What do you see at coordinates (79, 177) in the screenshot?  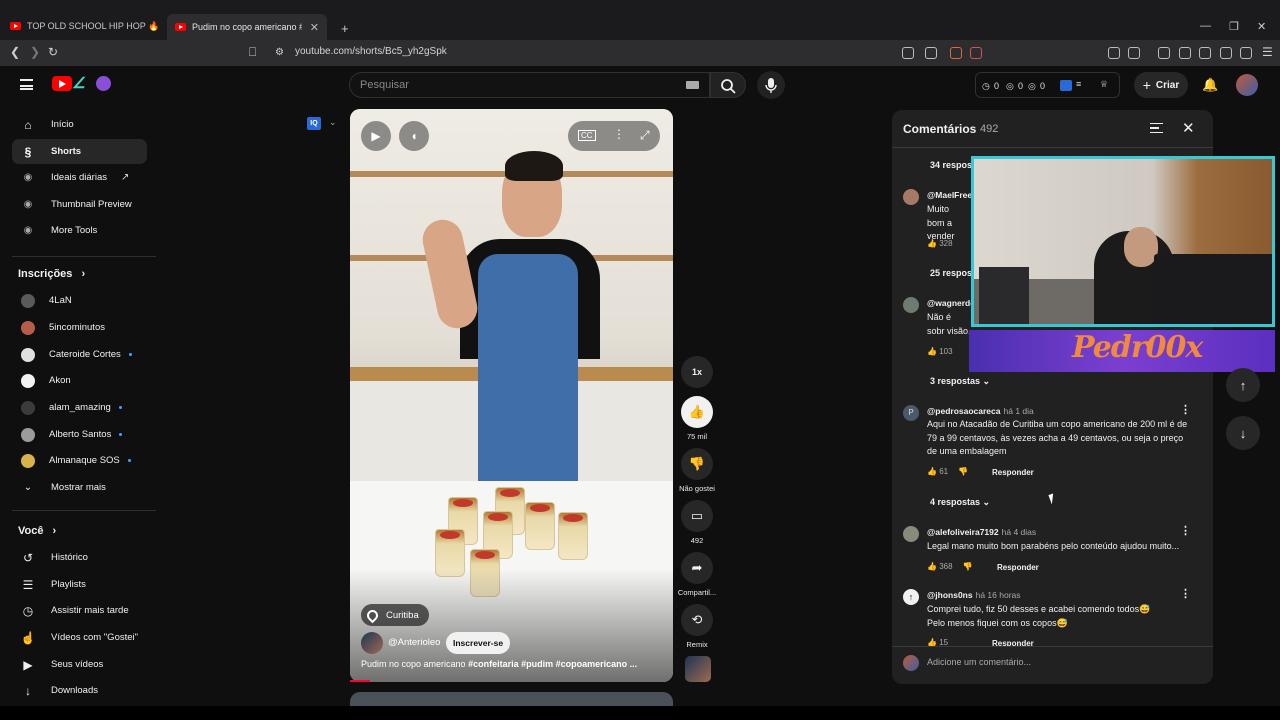 I see `sidebar-item-ideias-diarias: ◉ Ideais diárias ↗` at bounding box center [79, 177].